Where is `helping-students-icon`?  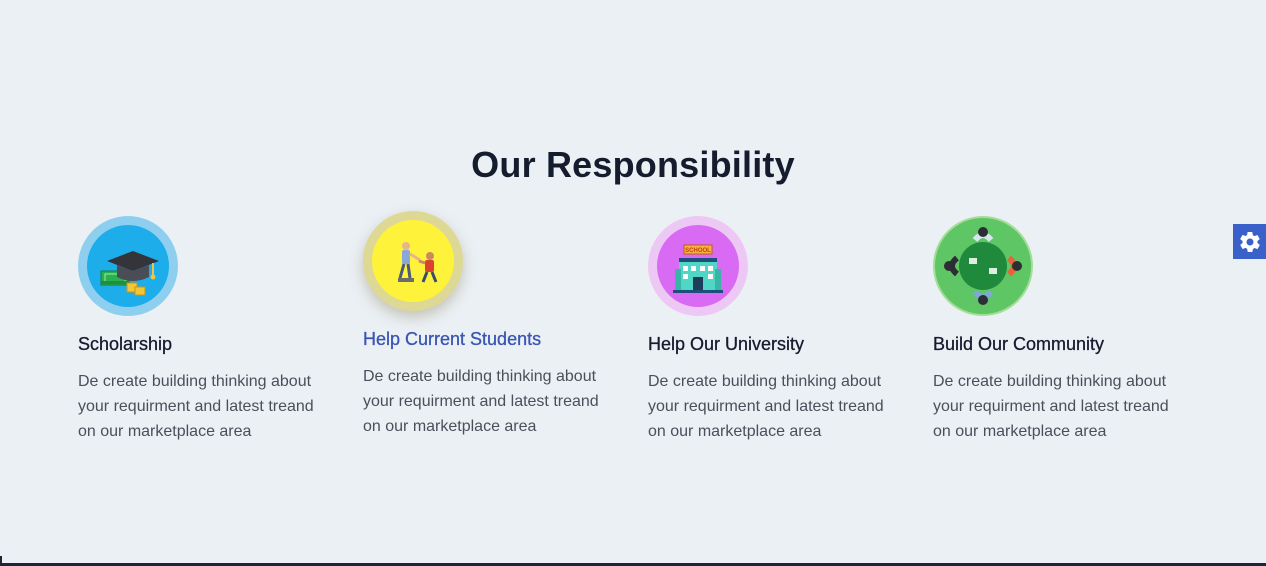
helping-students-icon is located at coordinates (413, 261).